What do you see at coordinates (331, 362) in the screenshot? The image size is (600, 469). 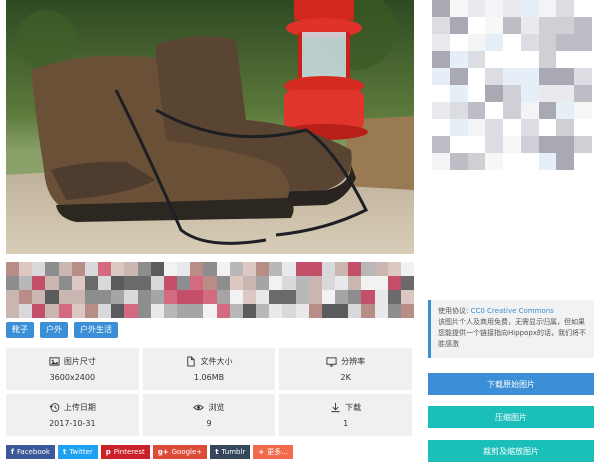 I see `monitor-icon` at bounding box center [331, 362].